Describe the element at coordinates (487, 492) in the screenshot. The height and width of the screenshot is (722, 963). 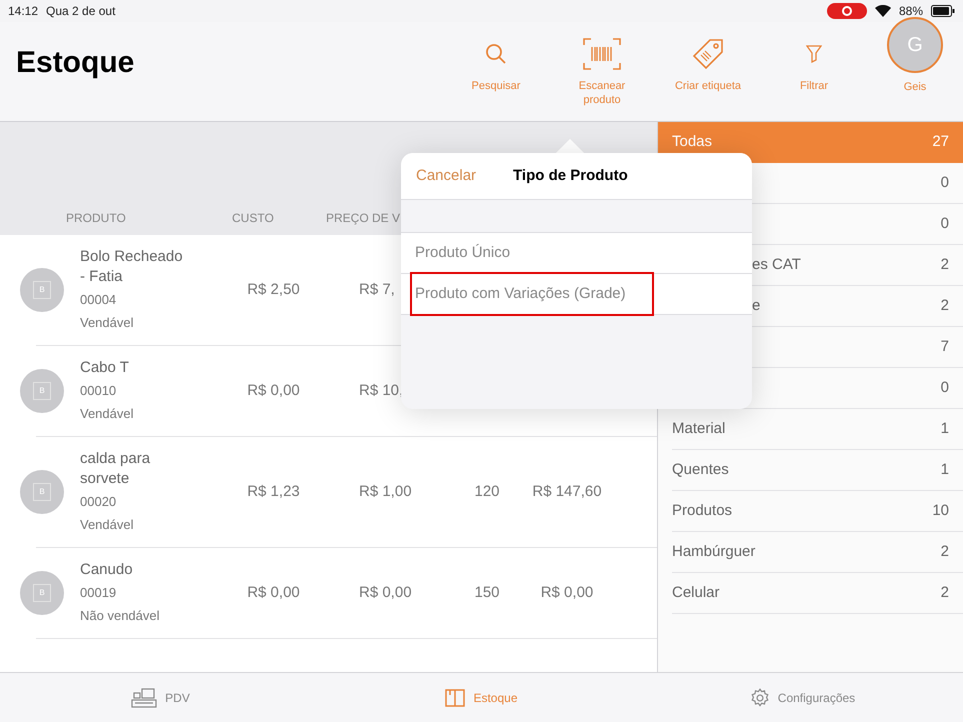
I see `quantity-cell-text: 120` at that location.